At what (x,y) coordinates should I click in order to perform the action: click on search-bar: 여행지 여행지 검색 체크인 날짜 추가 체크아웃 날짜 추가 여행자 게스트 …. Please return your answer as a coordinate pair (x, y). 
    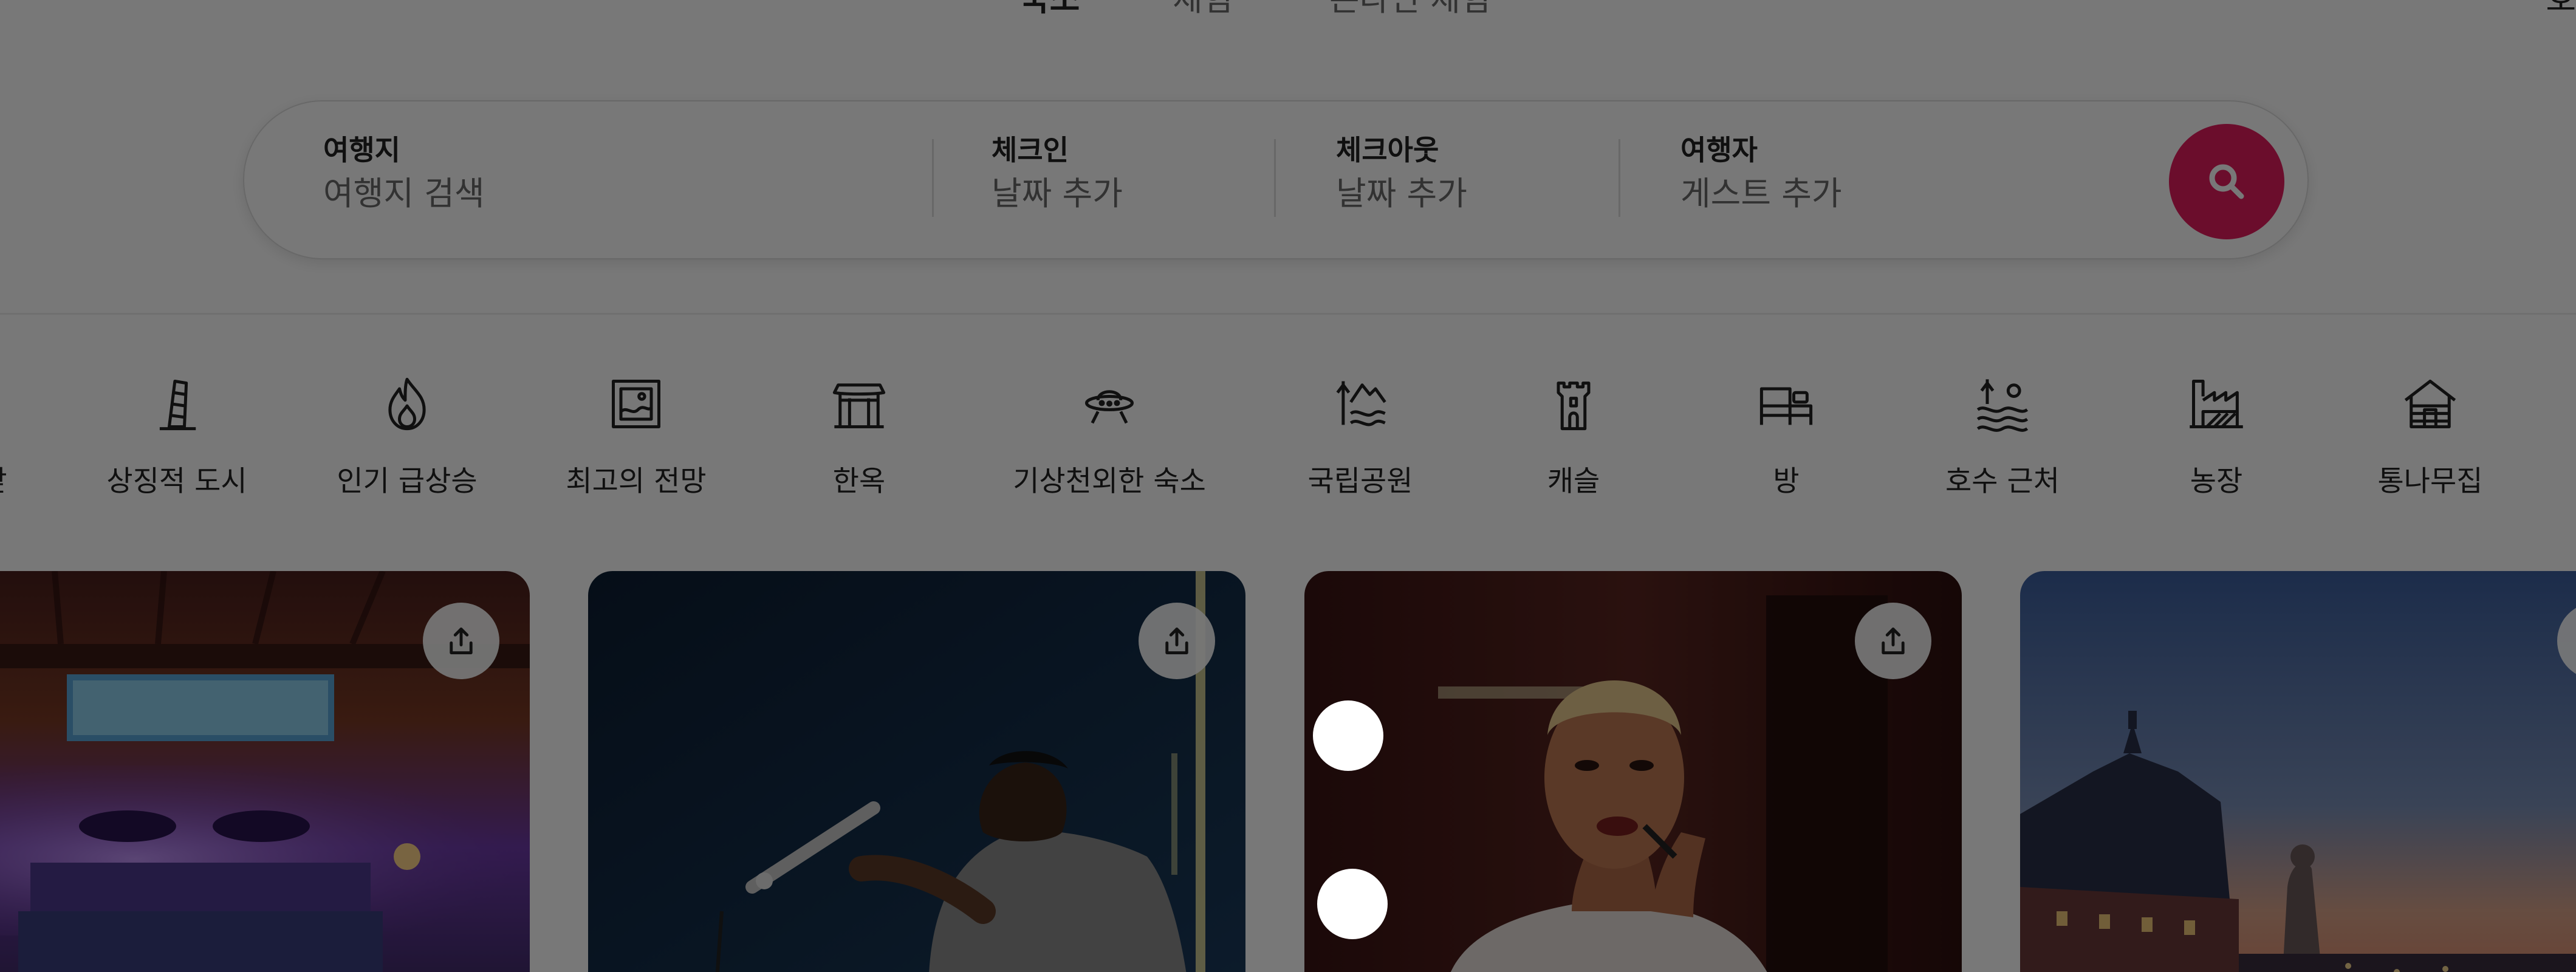
    Looking at the image, I should click on (1276, 180).